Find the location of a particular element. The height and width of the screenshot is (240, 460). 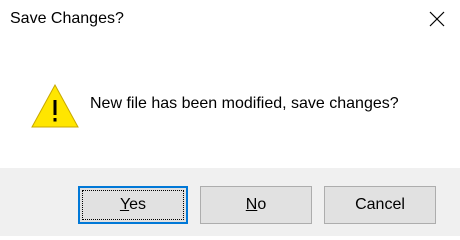

warning-icon is located at coordinates (55, 106).